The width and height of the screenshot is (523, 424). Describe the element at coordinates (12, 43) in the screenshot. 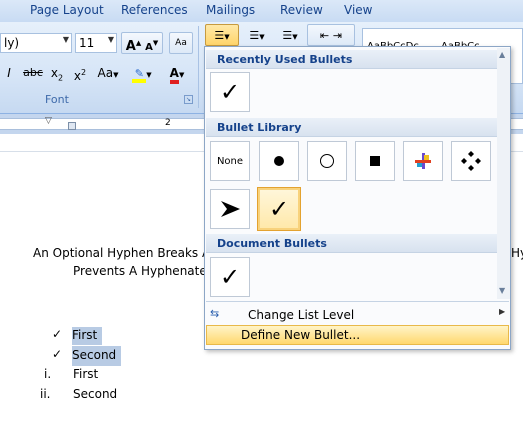

I see `font-name-value: ly)` at that location.